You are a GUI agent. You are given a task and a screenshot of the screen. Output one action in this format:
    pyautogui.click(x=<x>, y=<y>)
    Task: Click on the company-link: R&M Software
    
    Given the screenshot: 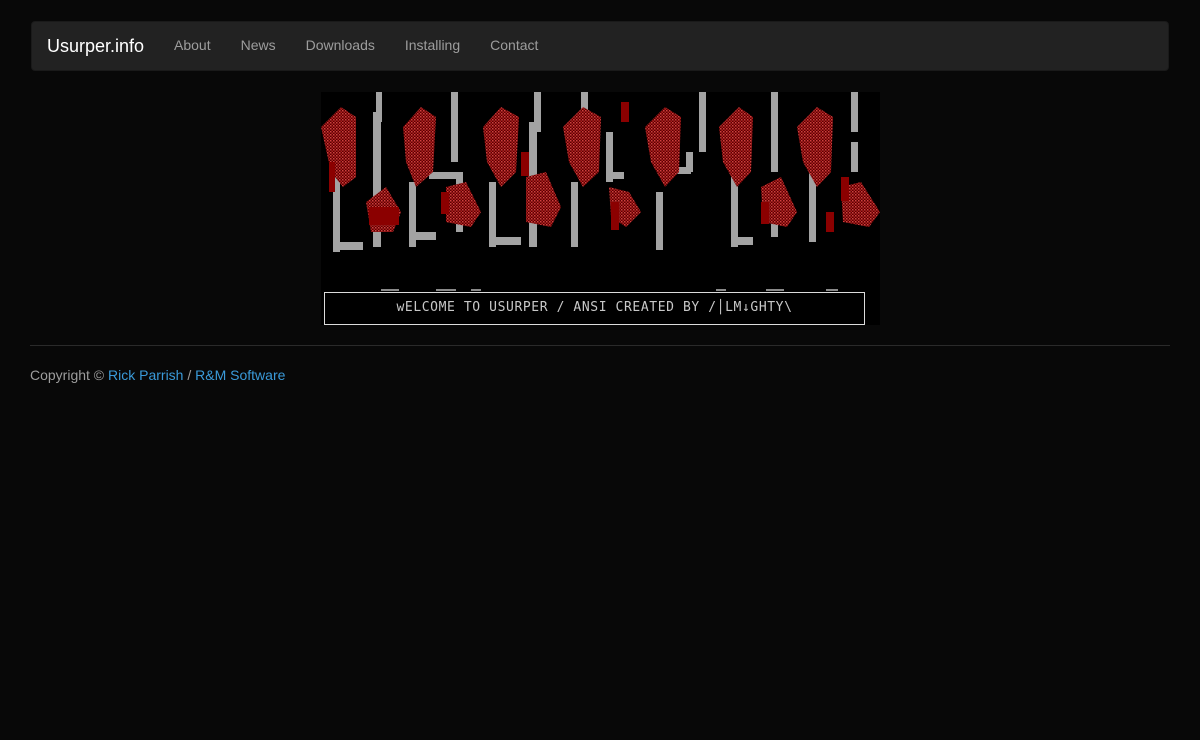 What is the action you would take?
    pyautogui.click(x=240, y=375)
    